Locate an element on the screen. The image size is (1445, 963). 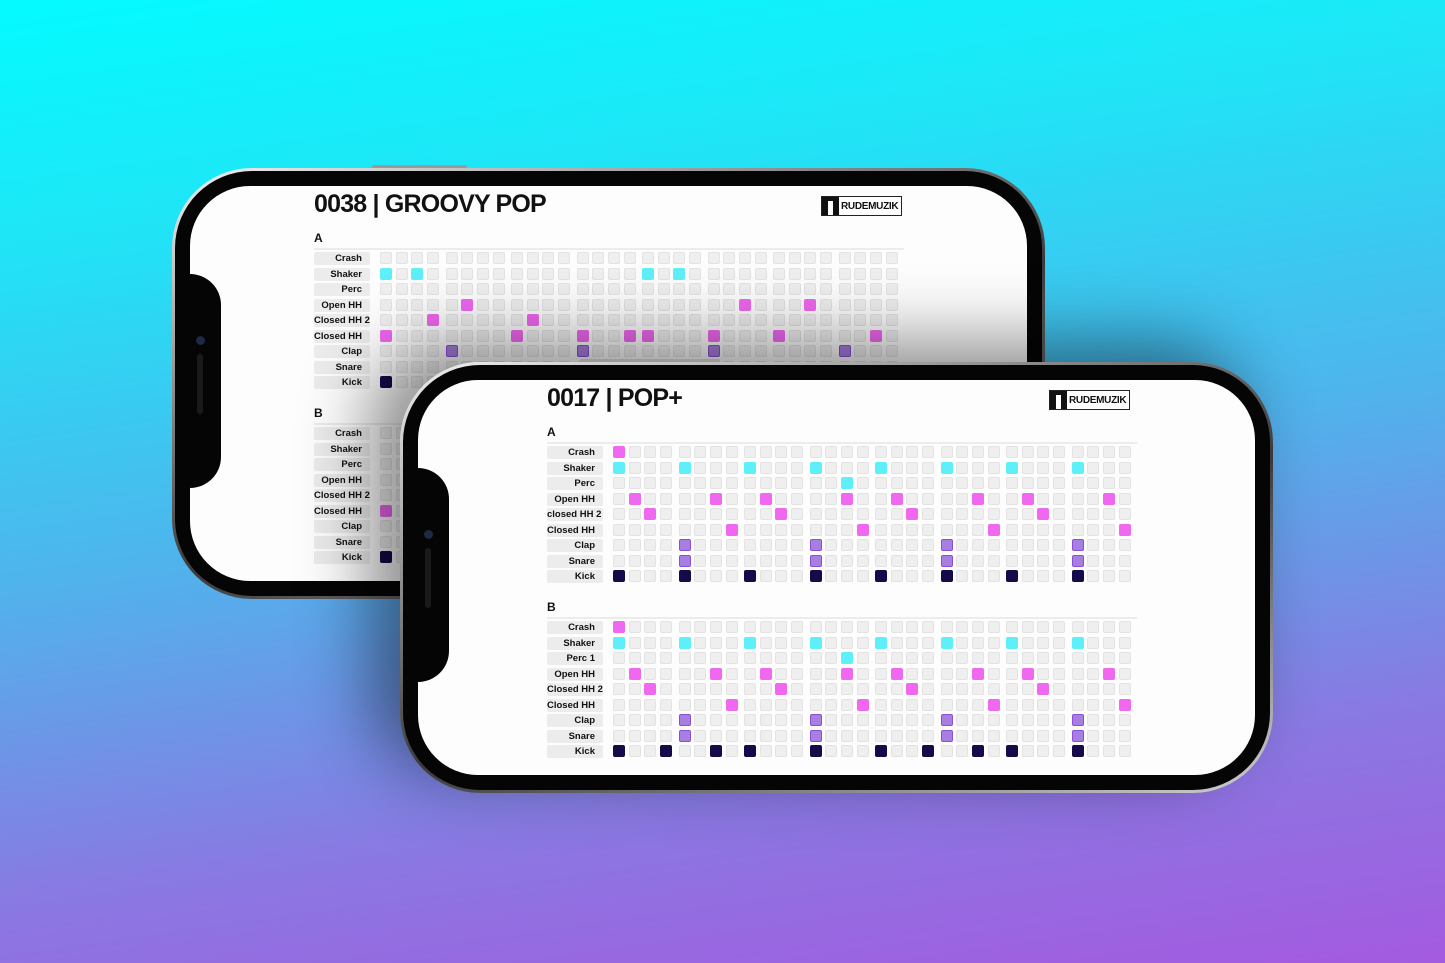
instrument-label: Closed HH is located at coordinates (575, 530).